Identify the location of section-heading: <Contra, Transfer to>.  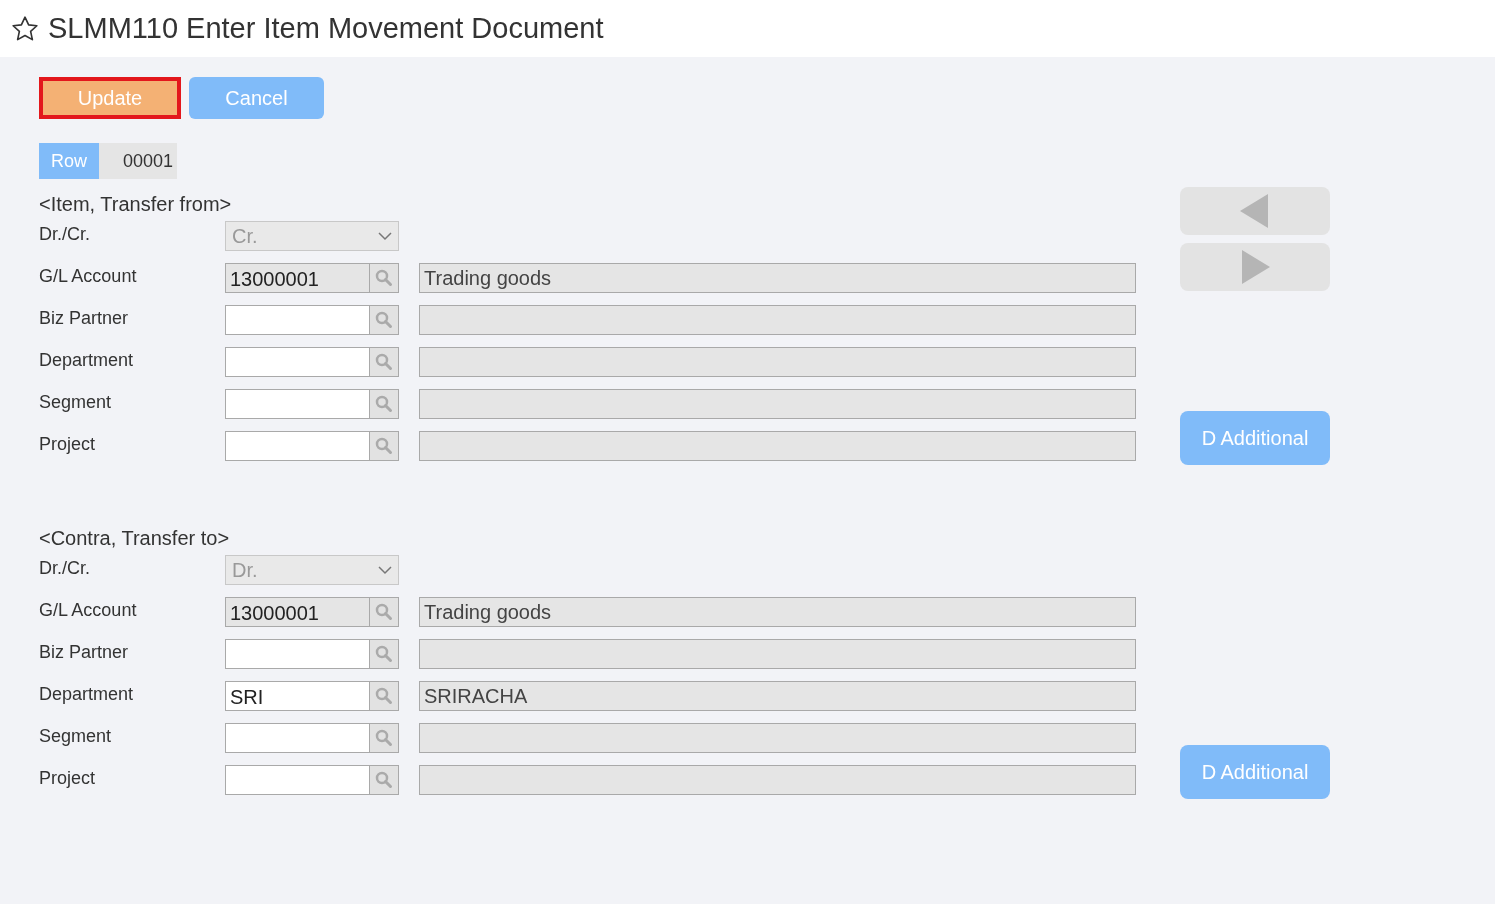
(135, 538).